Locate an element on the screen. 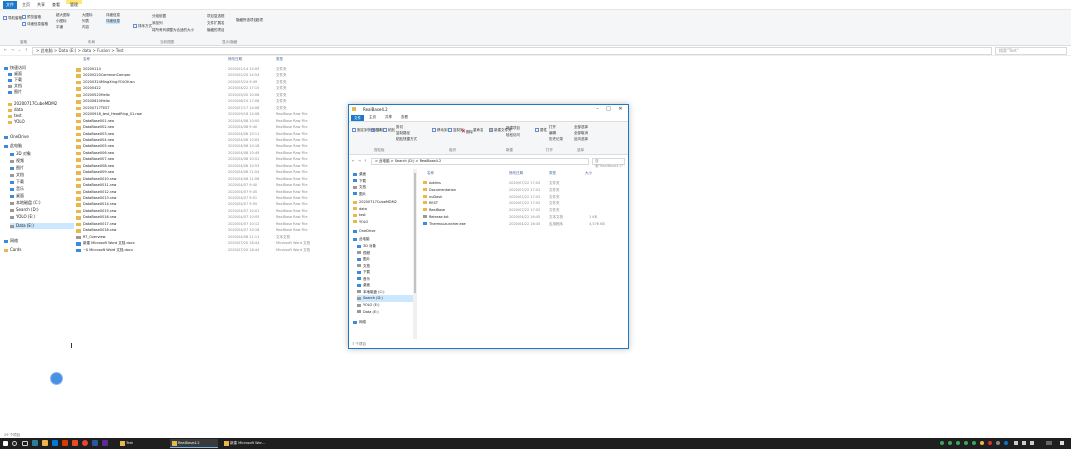  w-file-row: RealBase 2020/07/22 17:02 文件夹 is located at coordinates (523, 210).